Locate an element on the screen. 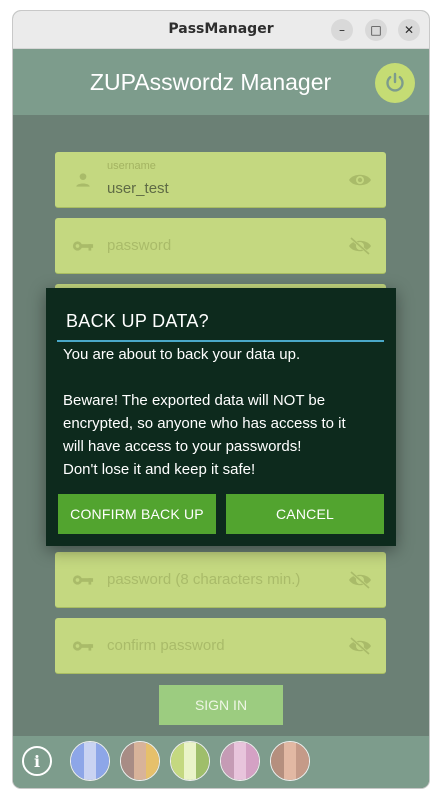 Image resolution: width=442 pixels, height=802 pixels. dialog-line: Don't lose it and keep it safe! is located at coordinates (159, 469).